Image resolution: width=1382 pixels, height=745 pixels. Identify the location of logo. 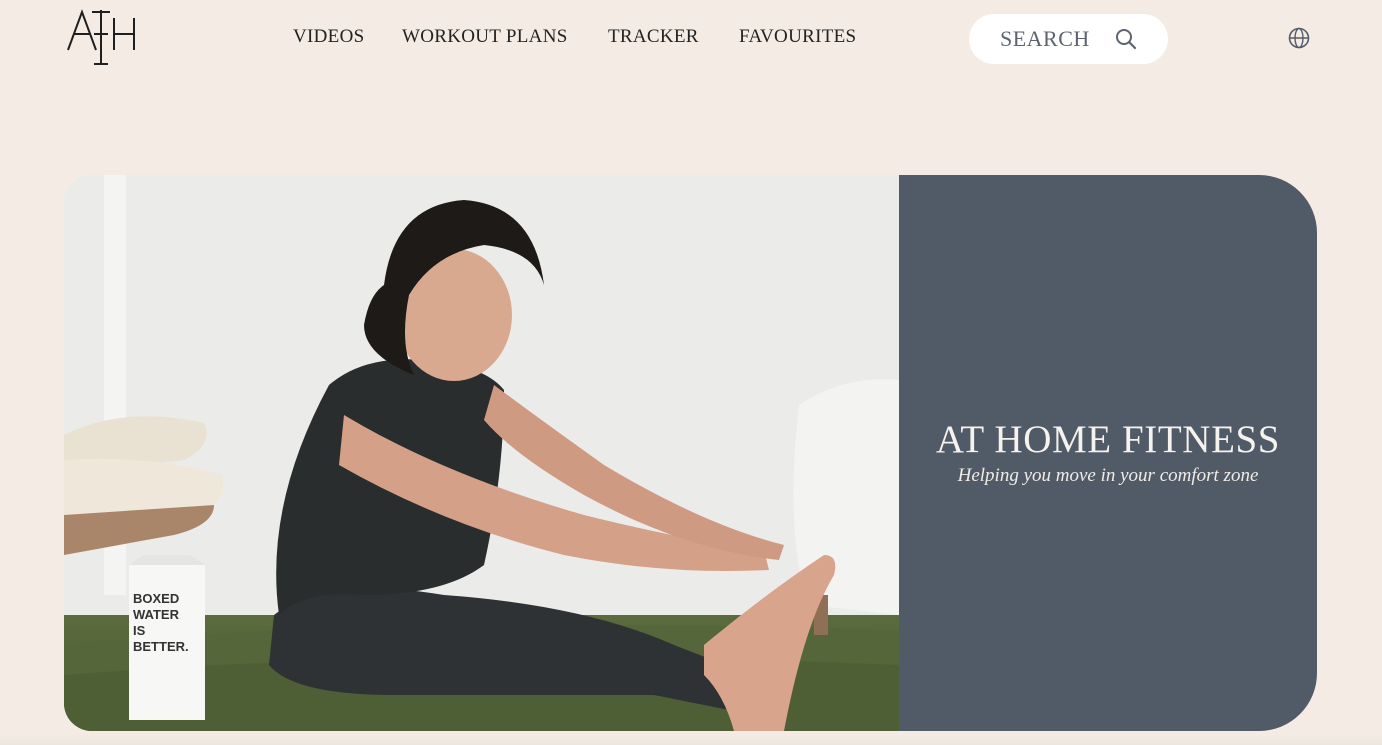
(102, 36).